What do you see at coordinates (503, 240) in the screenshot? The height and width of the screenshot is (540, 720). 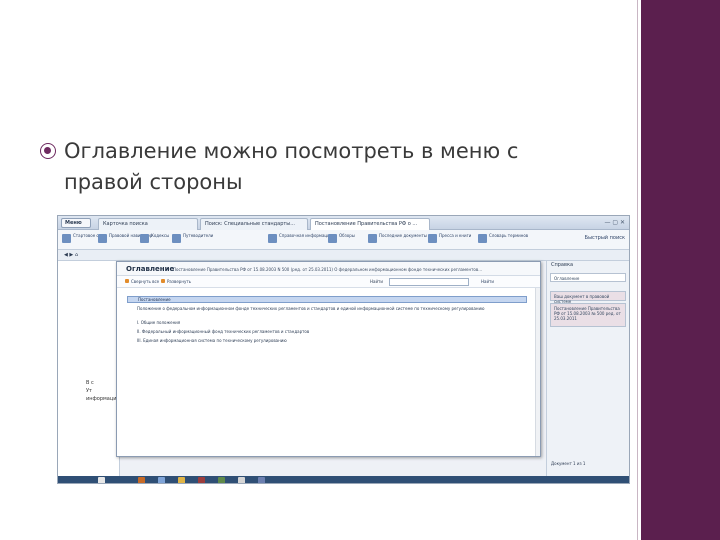 I see `toolbar-dictionary: Словарь терминов` at bounding box center [503, 240].